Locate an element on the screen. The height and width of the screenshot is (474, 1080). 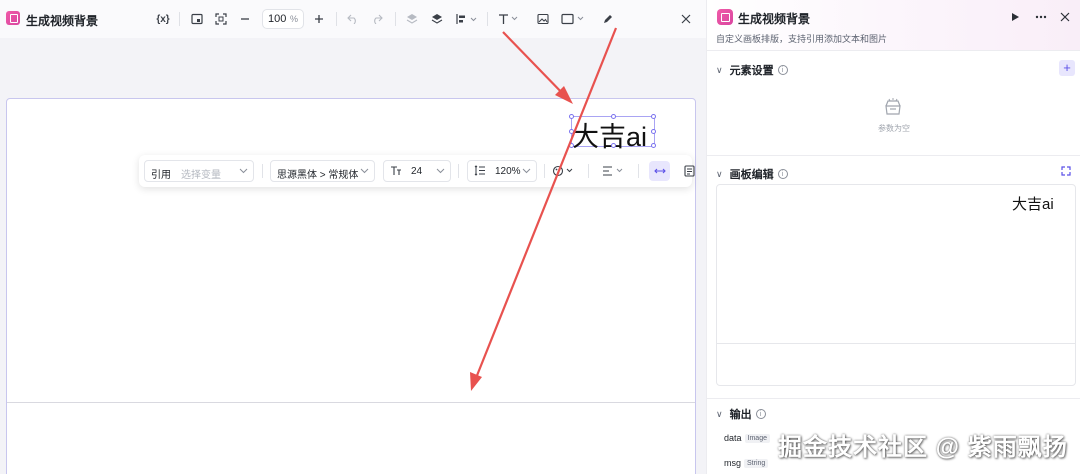
zoom-out-icon is located at coordinates (245, 19).